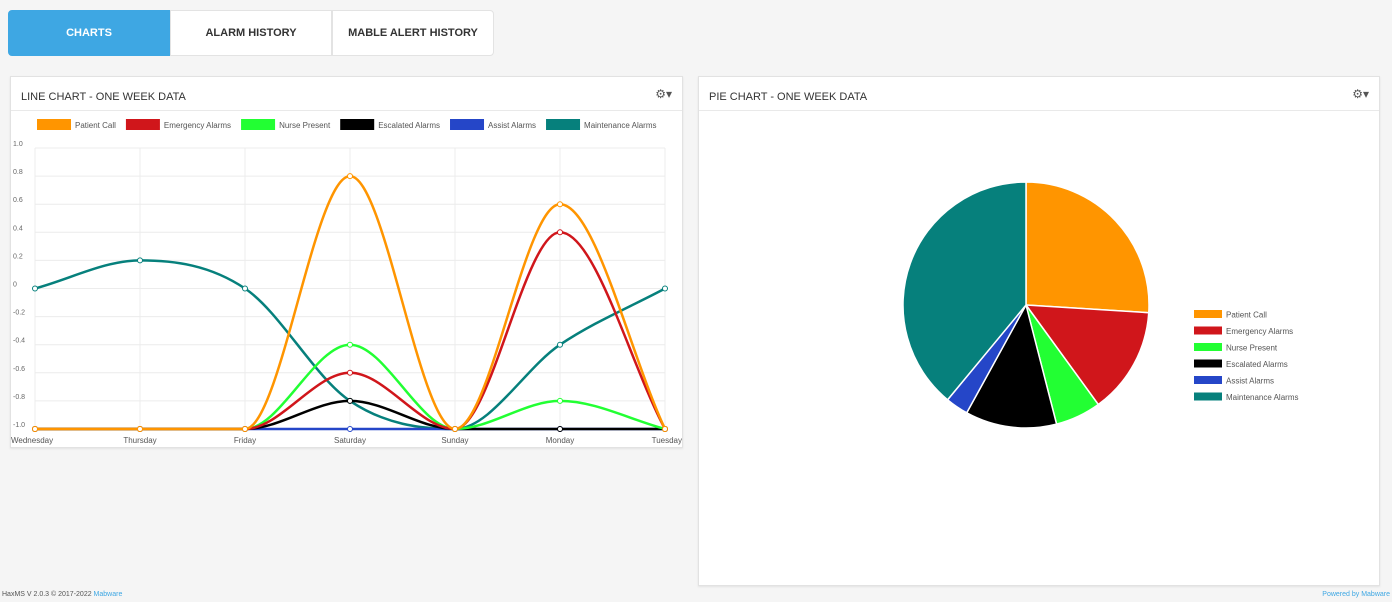  What do you see at coordinates (48, 594) in the screenshot?
I see `footer-text: HaxMS V 2.0.3 © 2017-2022` at bounding box center [48, 594].